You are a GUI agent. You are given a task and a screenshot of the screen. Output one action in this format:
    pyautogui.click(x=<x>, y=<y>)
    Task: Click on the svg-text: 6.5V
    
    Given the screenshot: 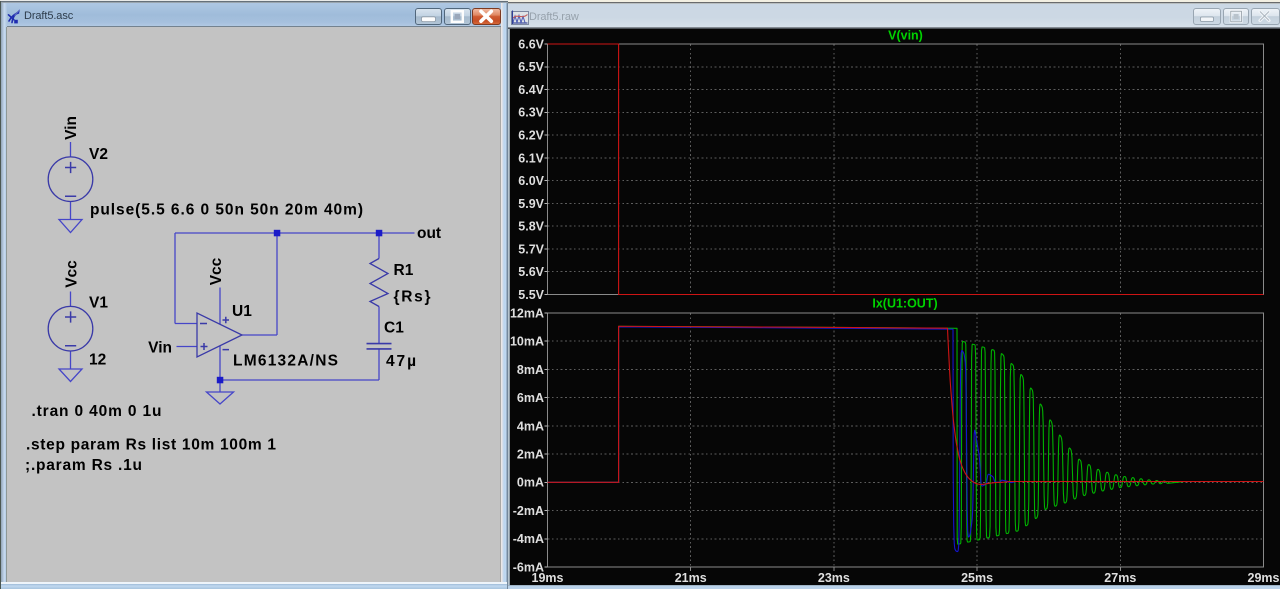 What is the action you would take?
    pyautogui.click(x=531, y=67)
    